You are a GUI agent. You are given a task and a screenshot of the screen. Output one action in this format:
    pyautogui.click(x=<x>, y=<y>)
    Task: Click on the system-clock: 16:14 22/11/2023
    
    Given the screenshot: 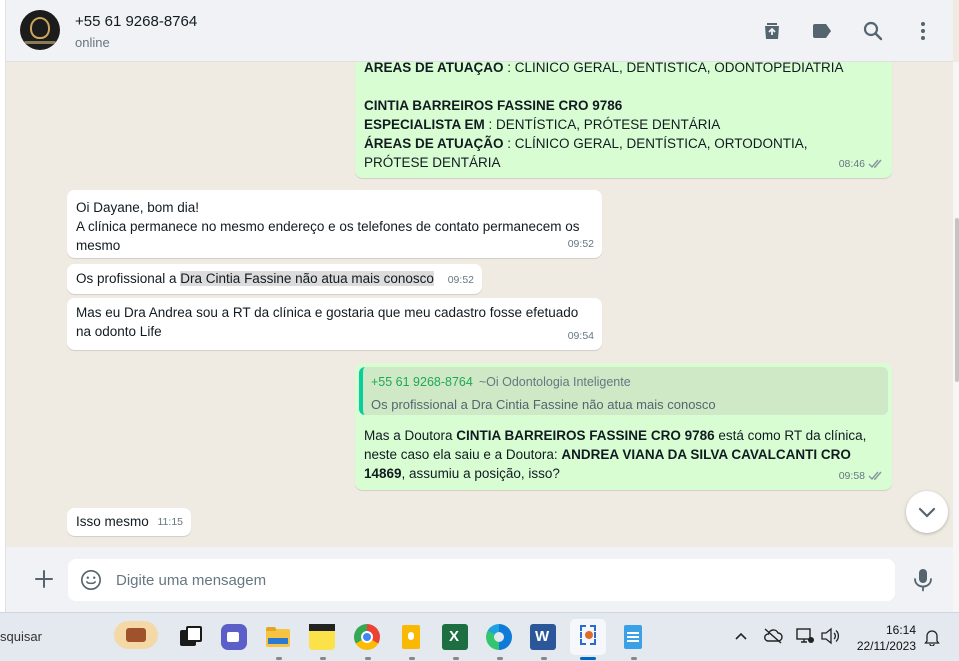 What is the action you would take?
    pyautogui.click(x=884, y=638)
    